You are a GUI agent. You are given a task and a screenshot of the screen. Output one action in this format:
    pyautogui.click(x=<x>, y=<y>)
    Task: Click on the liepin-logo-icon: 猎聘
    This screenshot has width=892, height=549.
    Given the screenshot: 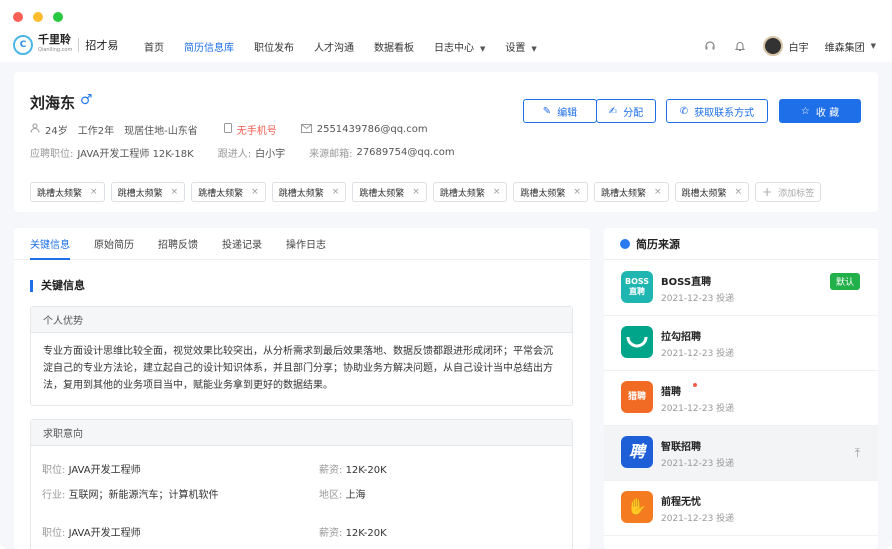 What is the action you would take?
    pyautogui.click(x=637, y=397)
    